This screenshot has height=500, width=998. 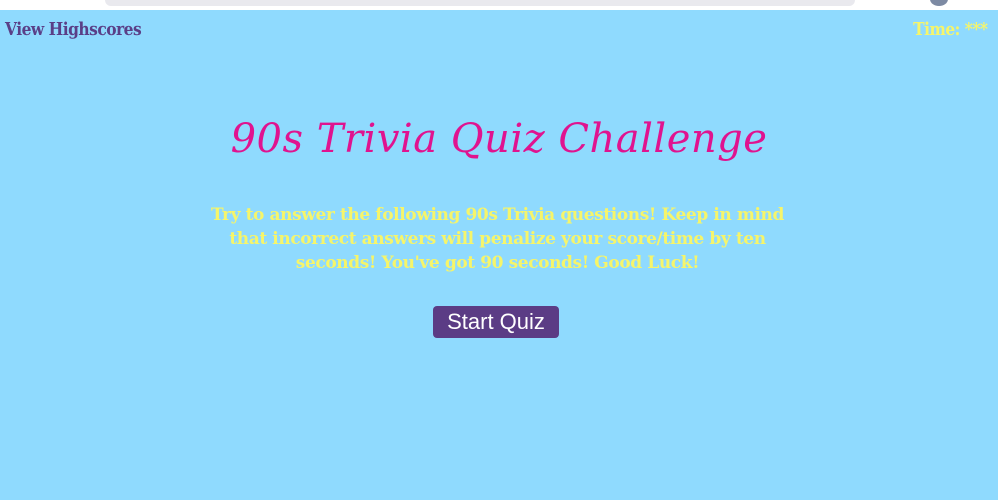 What do you see at coordinates (976, 29) in the screenshot?
I see `timer-value: ***` at bounding box center [976, 29].